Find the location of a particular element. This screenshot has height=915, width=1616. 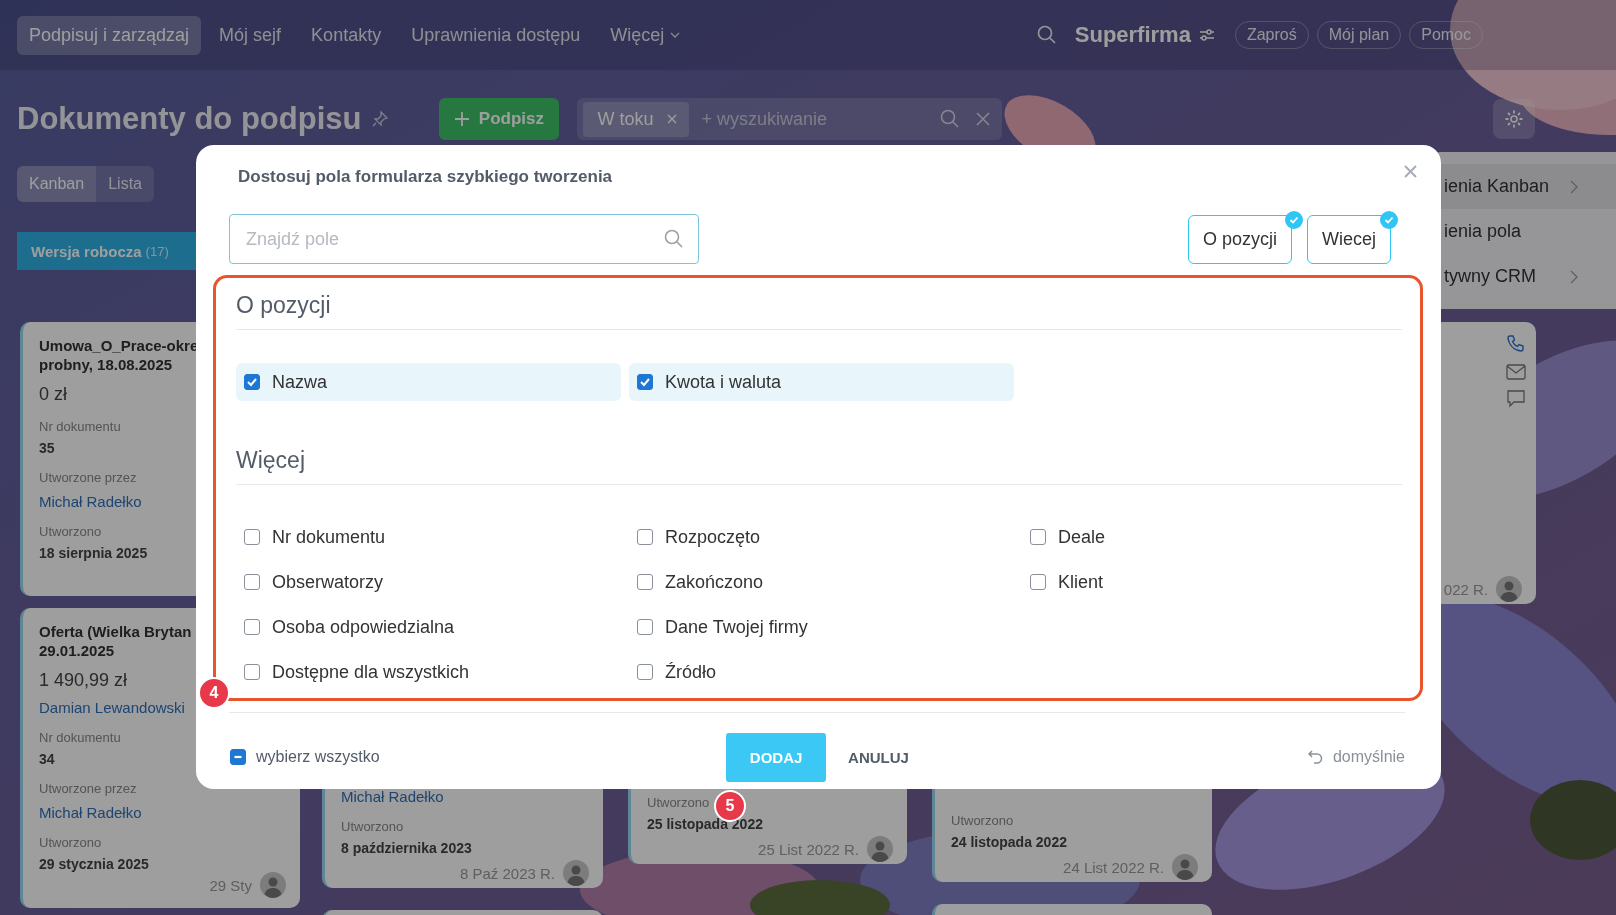

column-count: (17) is located at coordinates (157, 251).